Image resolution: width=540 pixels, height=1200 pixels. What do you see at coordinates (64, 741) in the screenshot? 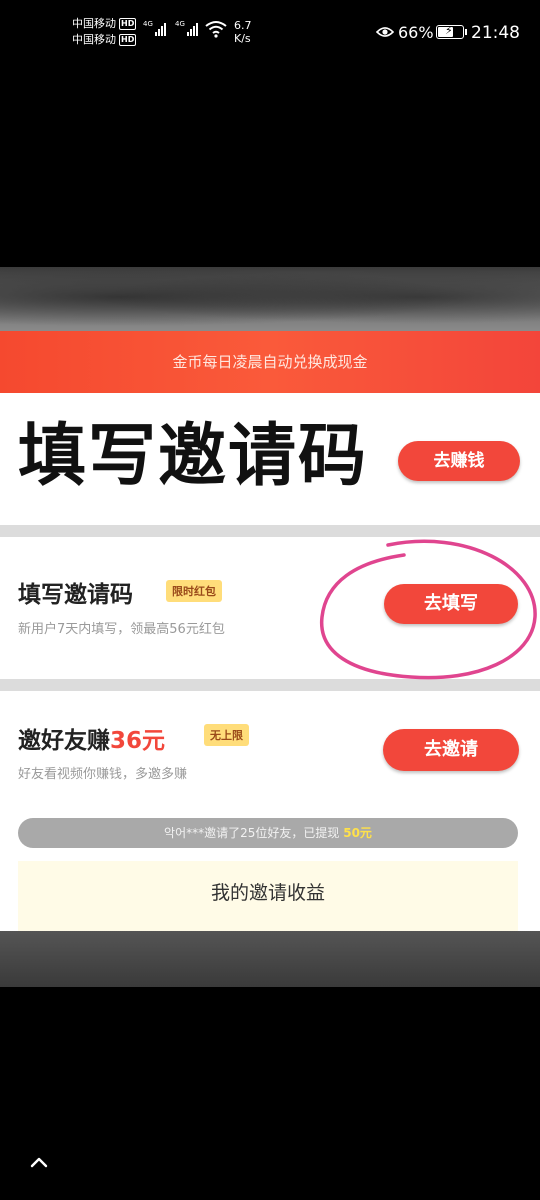
I see `invite-friends-title-prefix: 邀好友赚` at bounding box center [64, 741].